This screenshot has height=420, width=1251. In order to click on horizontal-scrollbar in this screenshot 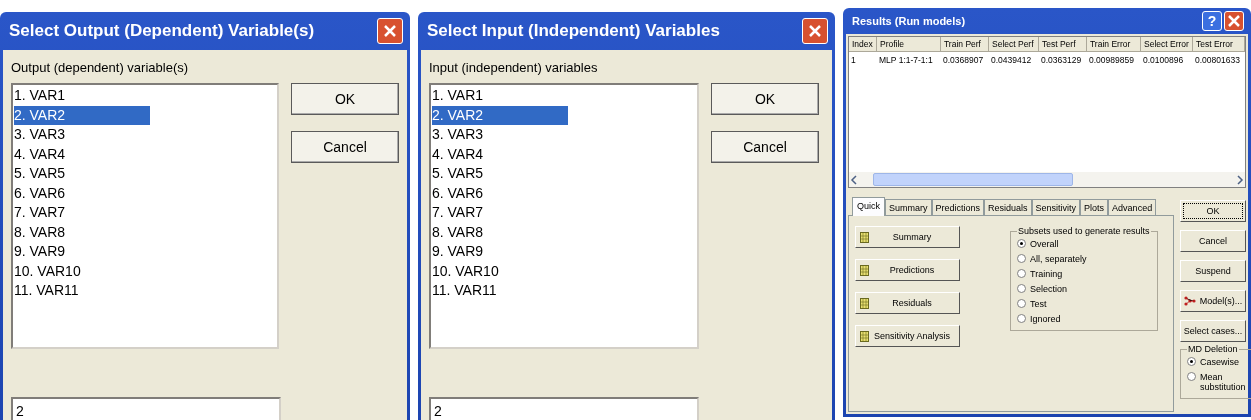, I will do `click(1047, 179)`.